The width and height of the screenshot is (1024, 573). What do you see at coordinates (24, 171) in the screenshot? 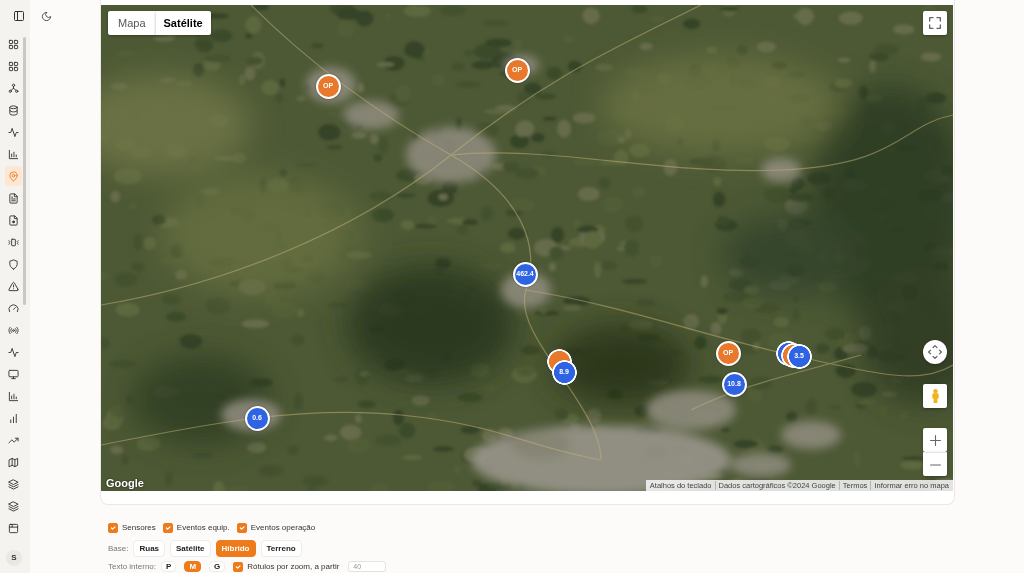
I see `scrollbar` at bounding box center [24, 171].